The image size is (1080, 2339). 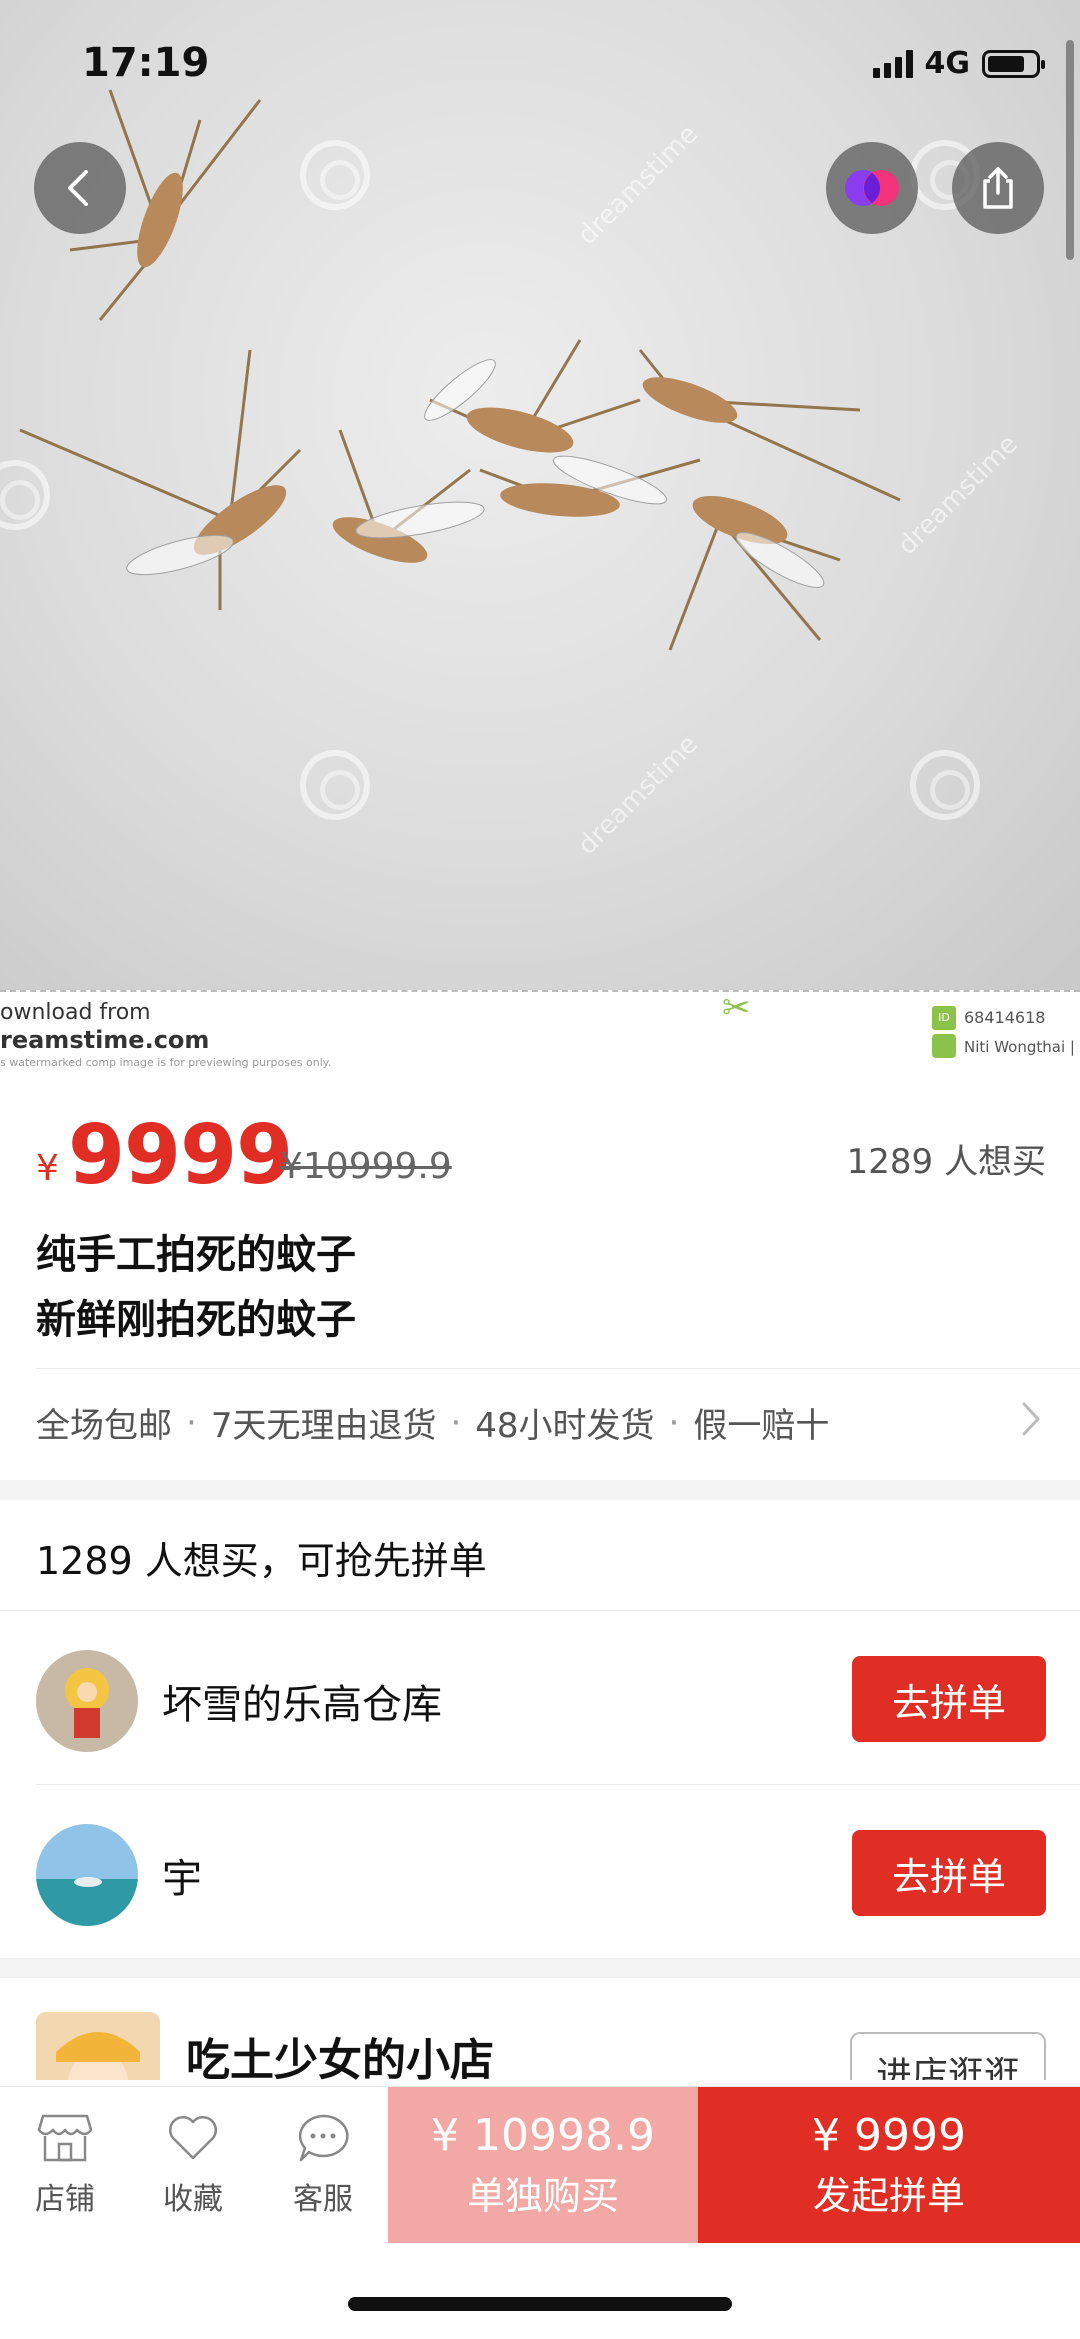 I want to click on start-group-button: ¥ 9999 发起拼单, so click(x=889, y=2165).